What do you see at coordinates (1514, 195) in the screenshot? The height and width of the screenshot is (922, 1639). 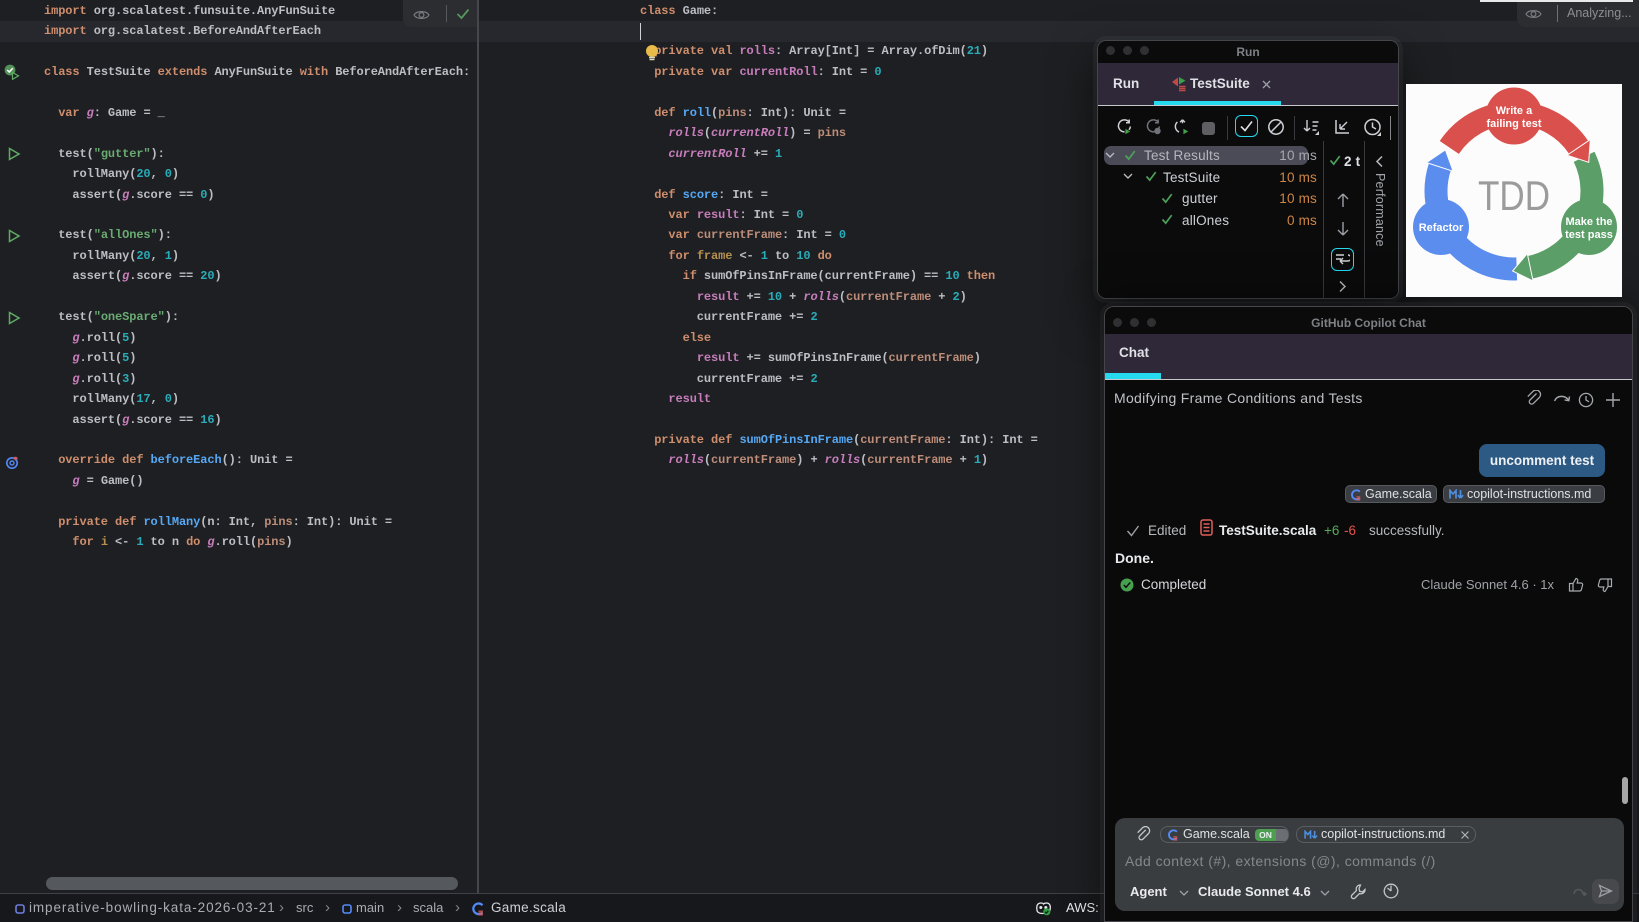 I see `svg-text: TDD` at bounding box center [1514, 195].